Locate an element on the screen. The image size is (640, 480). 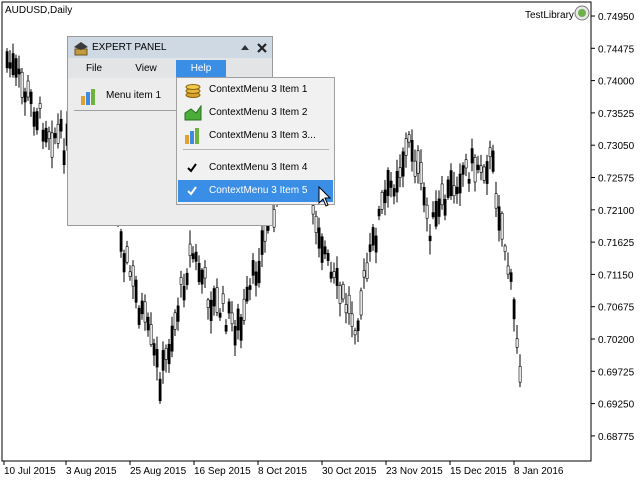
price-tick-label: 0.71150 is located at coordinates (616, 275).